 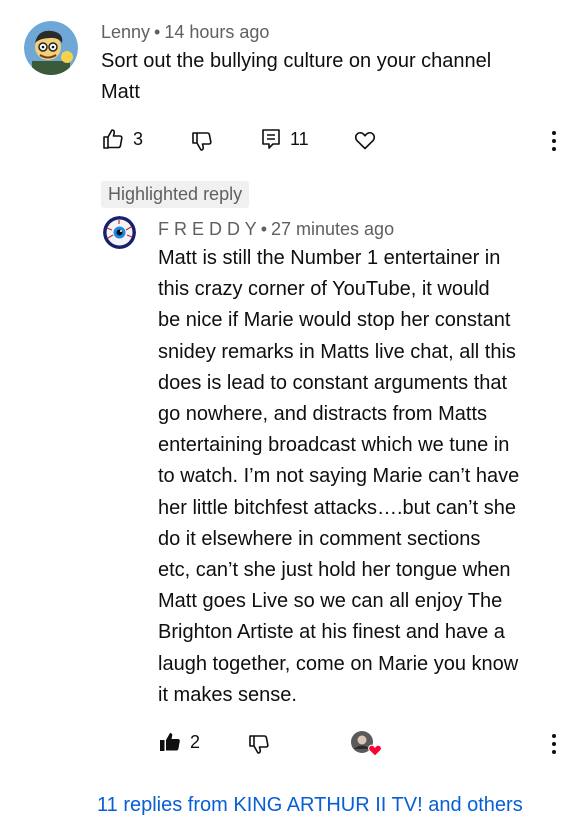 I want to click on heart-icon, so click(x=365, y=140).